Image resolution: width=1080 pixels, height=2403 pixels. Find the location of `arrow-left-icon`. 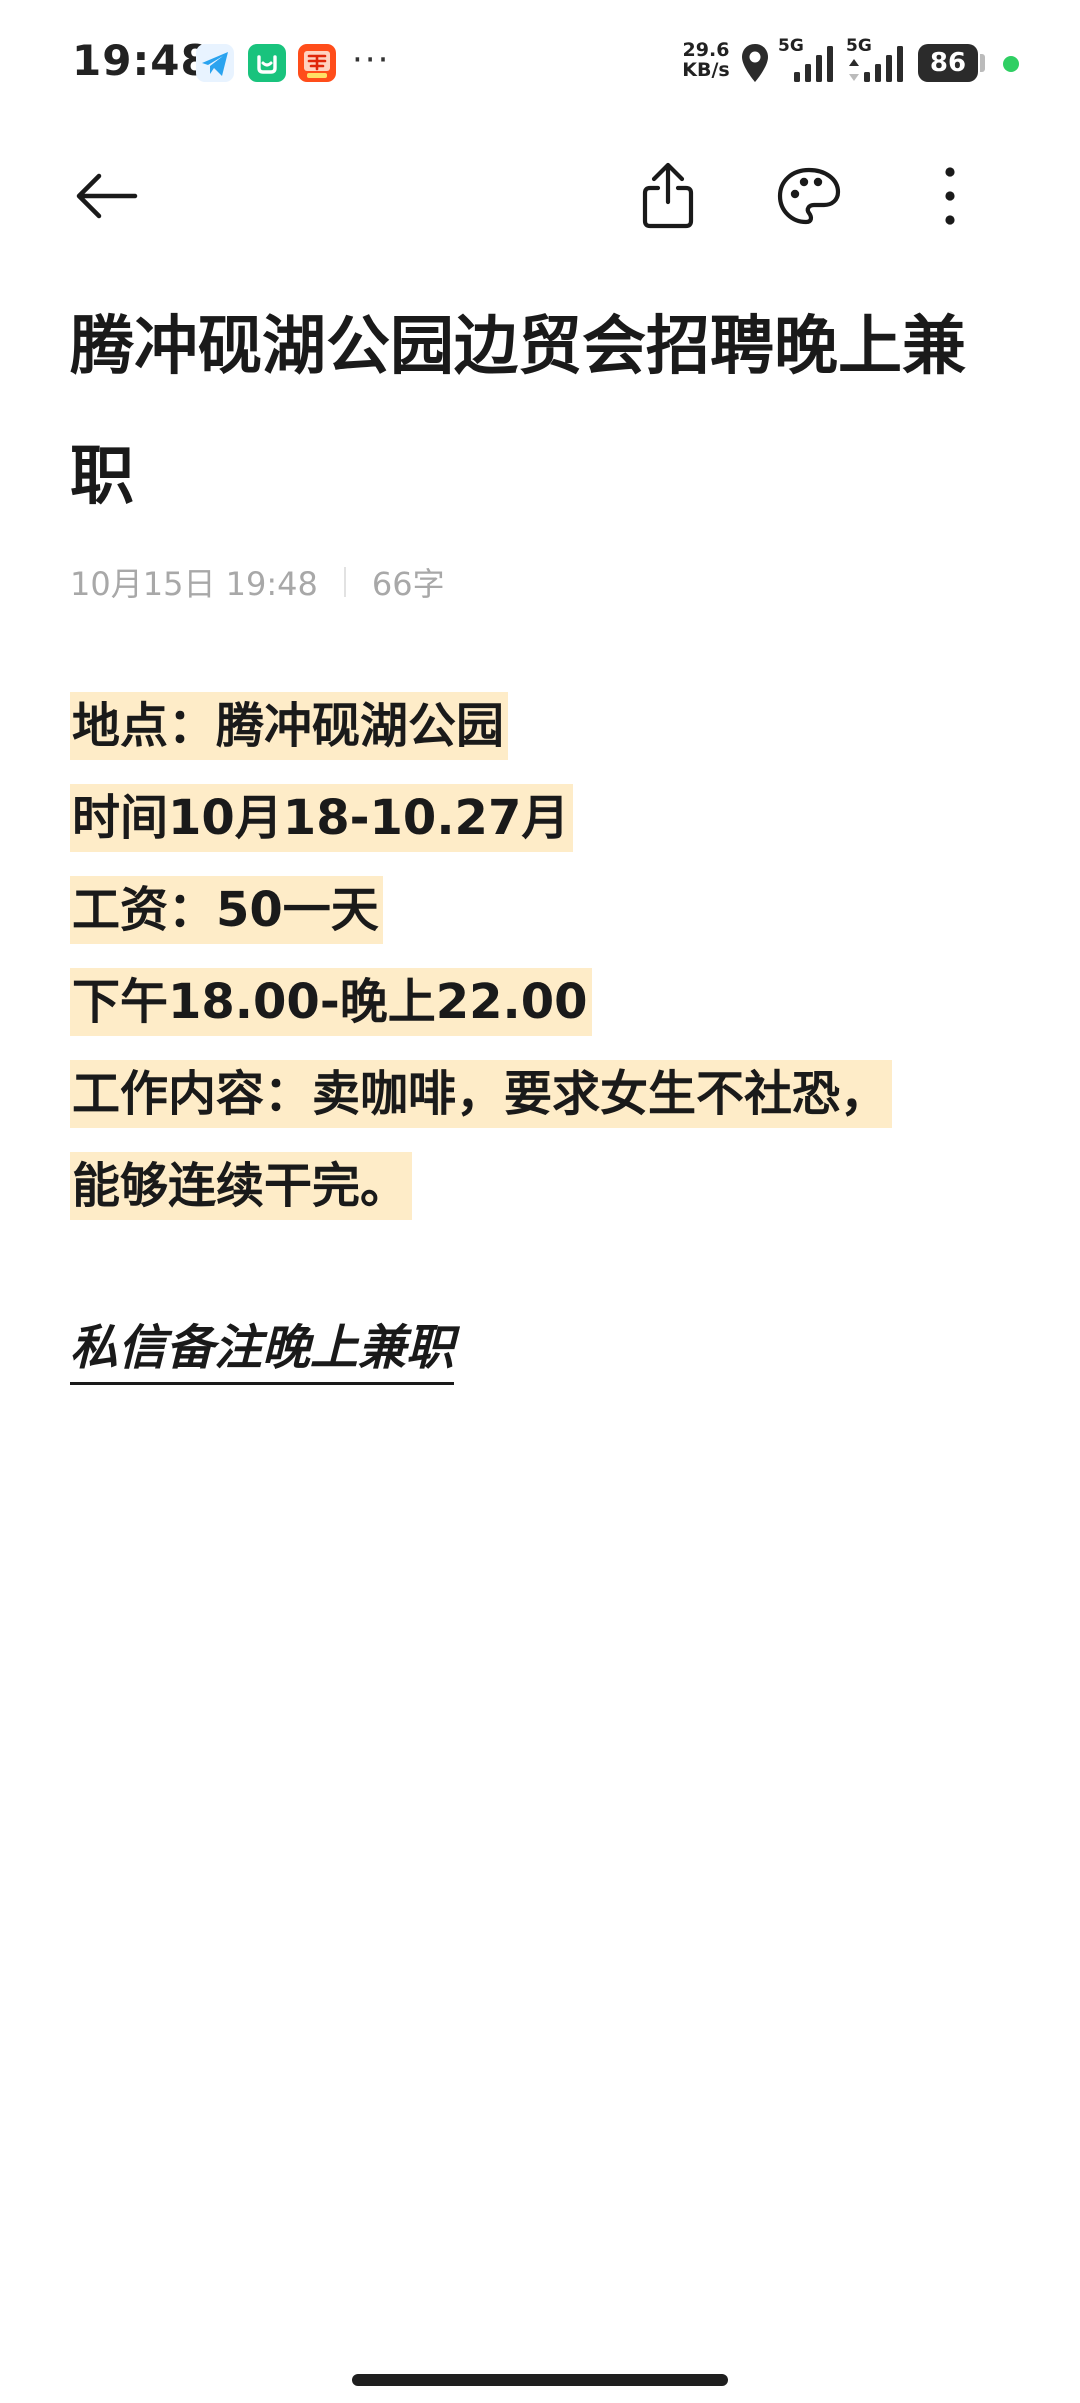

arrow-left-icon is located at coordinates (107, 196).